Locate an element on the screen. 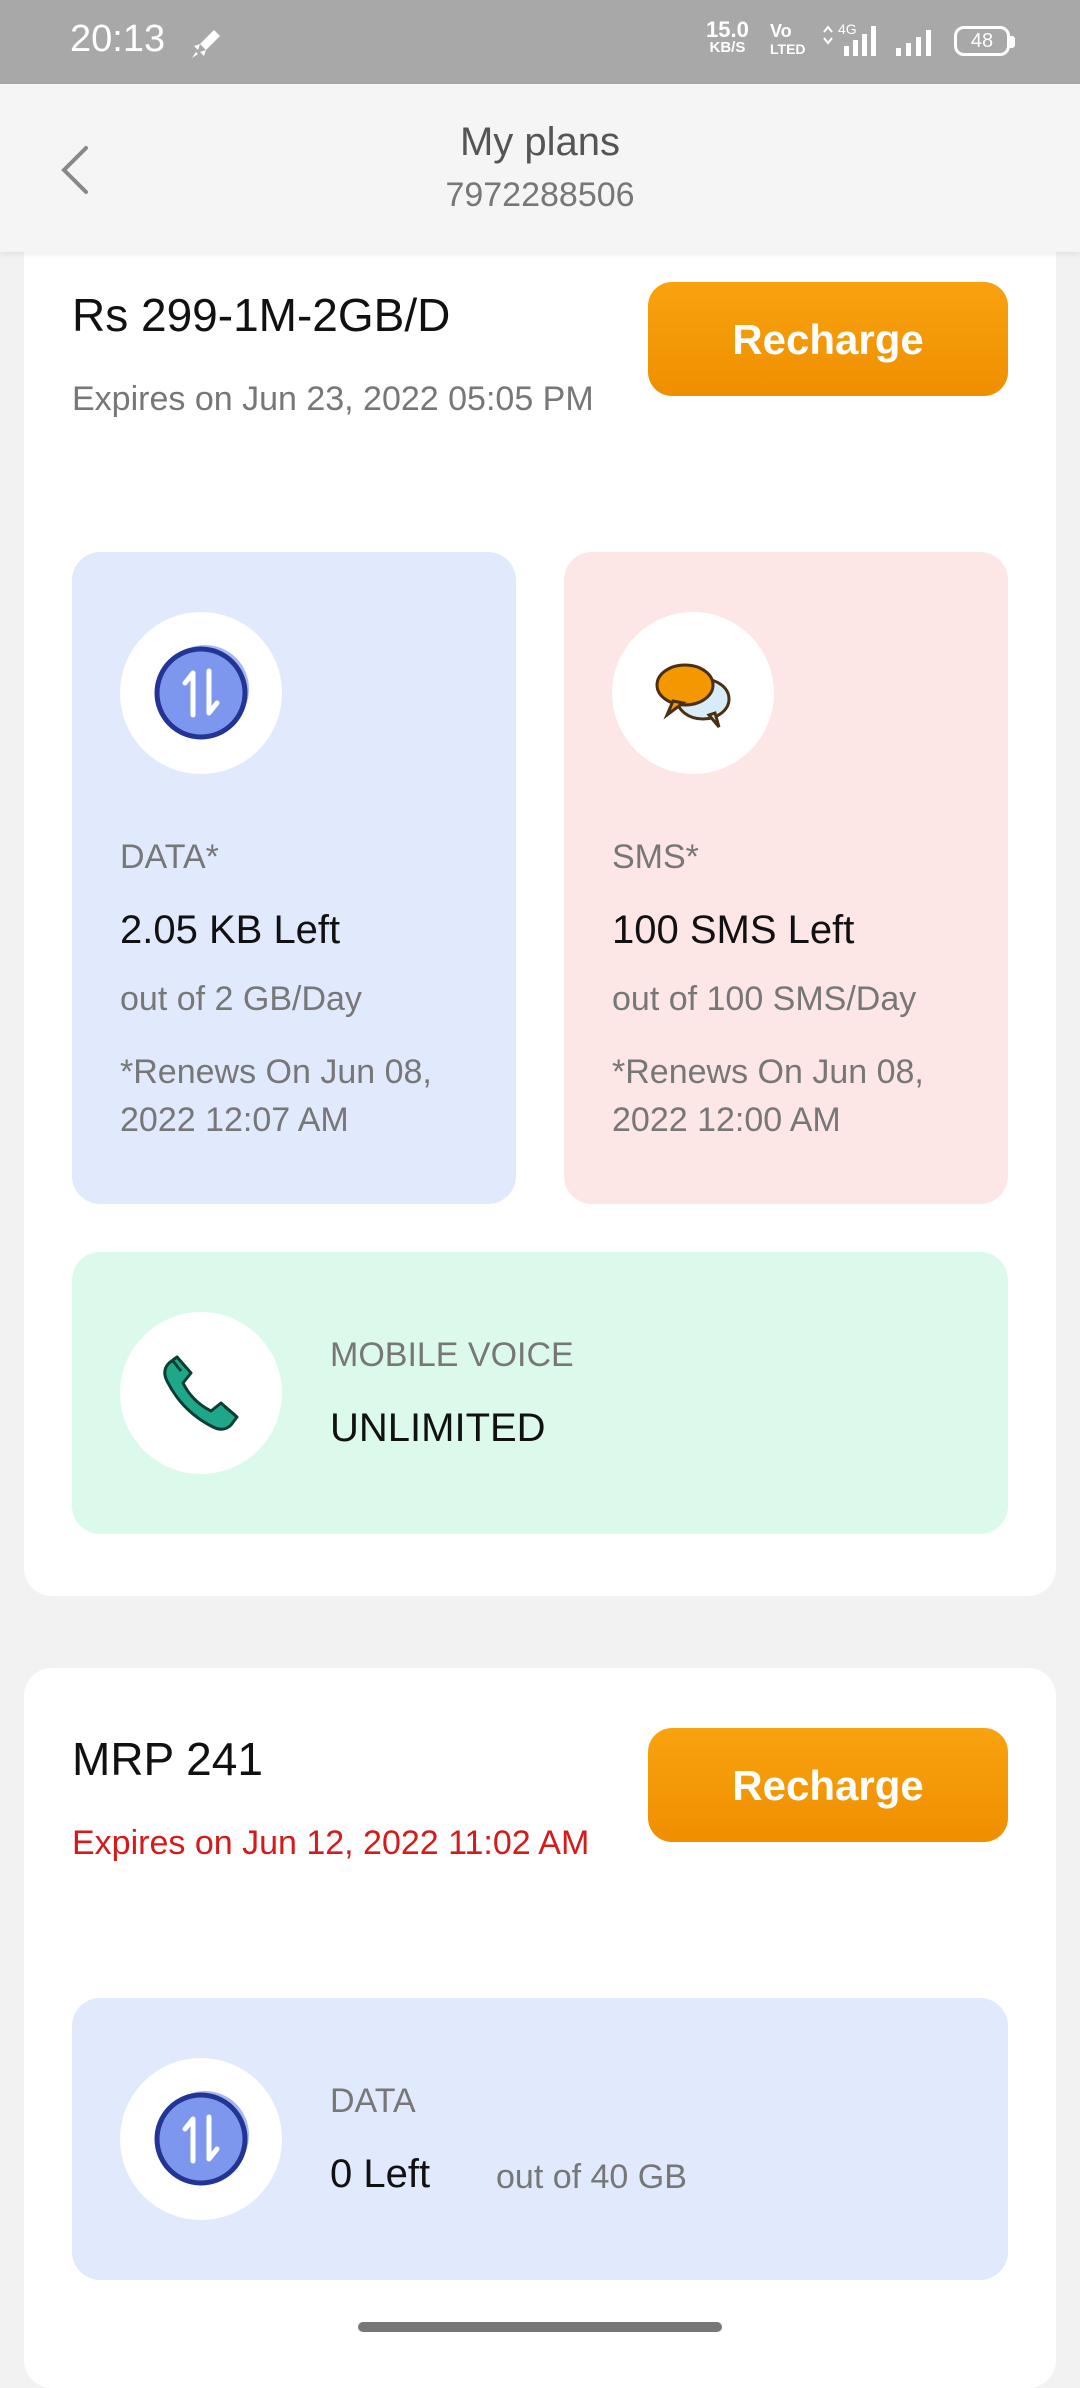 The width and height of the screenshot is (1080, 2388). voice-label: MOBILE VOICE is located at coordinates (452, 1355).